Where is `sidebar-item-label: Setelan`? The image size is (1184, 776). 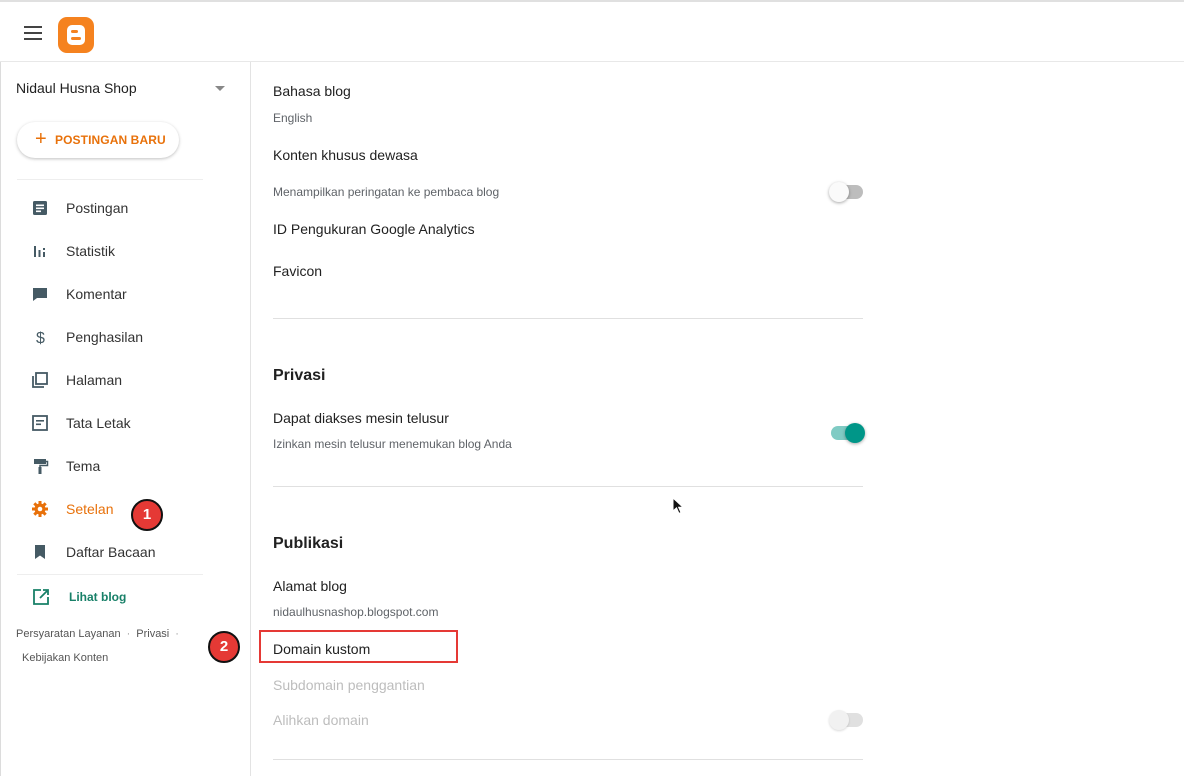 sidebar-item-label: Setelan is located at coordinates (90, 509).